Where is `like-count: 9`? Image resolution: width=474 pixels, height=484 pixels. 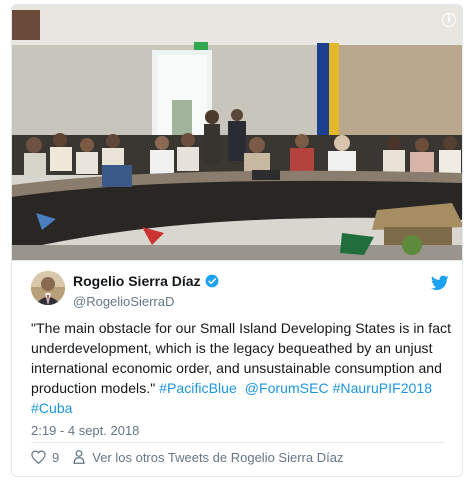
like-count: 9 is located at coordinates (55, 457).